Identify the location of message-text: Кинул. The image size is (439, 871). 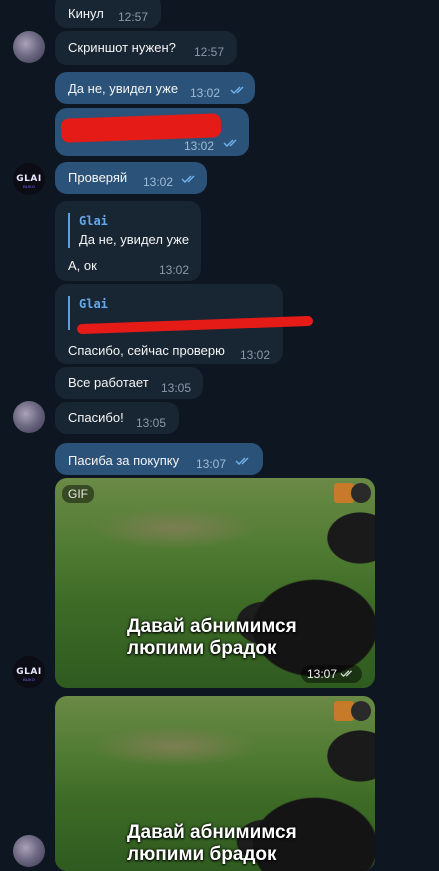
(86, 13).